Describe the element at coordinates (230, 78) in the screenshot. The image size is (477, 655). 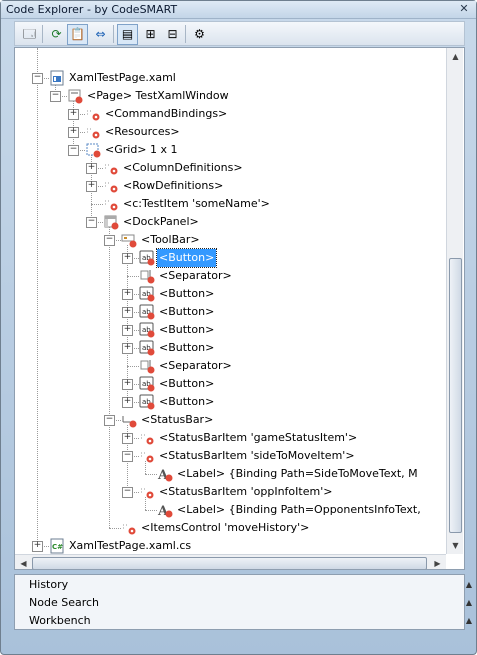
I see `tree-node: − XamlTestPage.xaml` at that location.